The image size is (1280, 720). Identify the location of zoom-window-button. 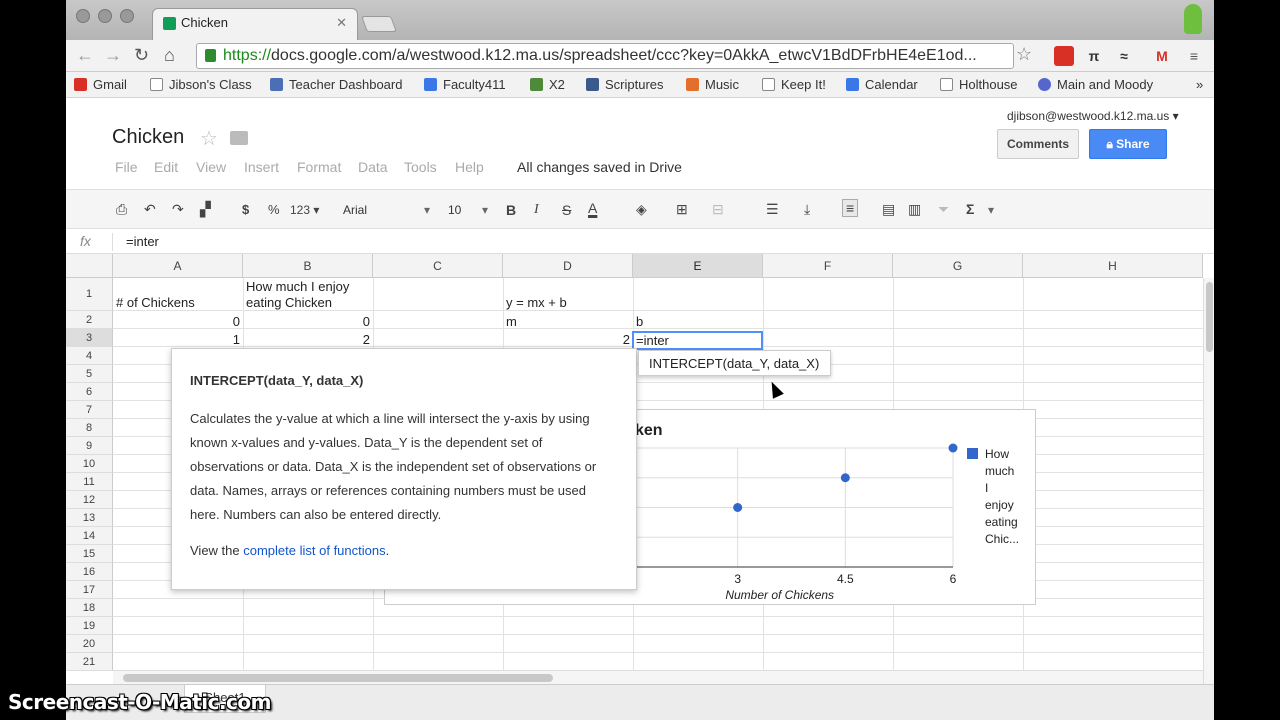
(127, 16).